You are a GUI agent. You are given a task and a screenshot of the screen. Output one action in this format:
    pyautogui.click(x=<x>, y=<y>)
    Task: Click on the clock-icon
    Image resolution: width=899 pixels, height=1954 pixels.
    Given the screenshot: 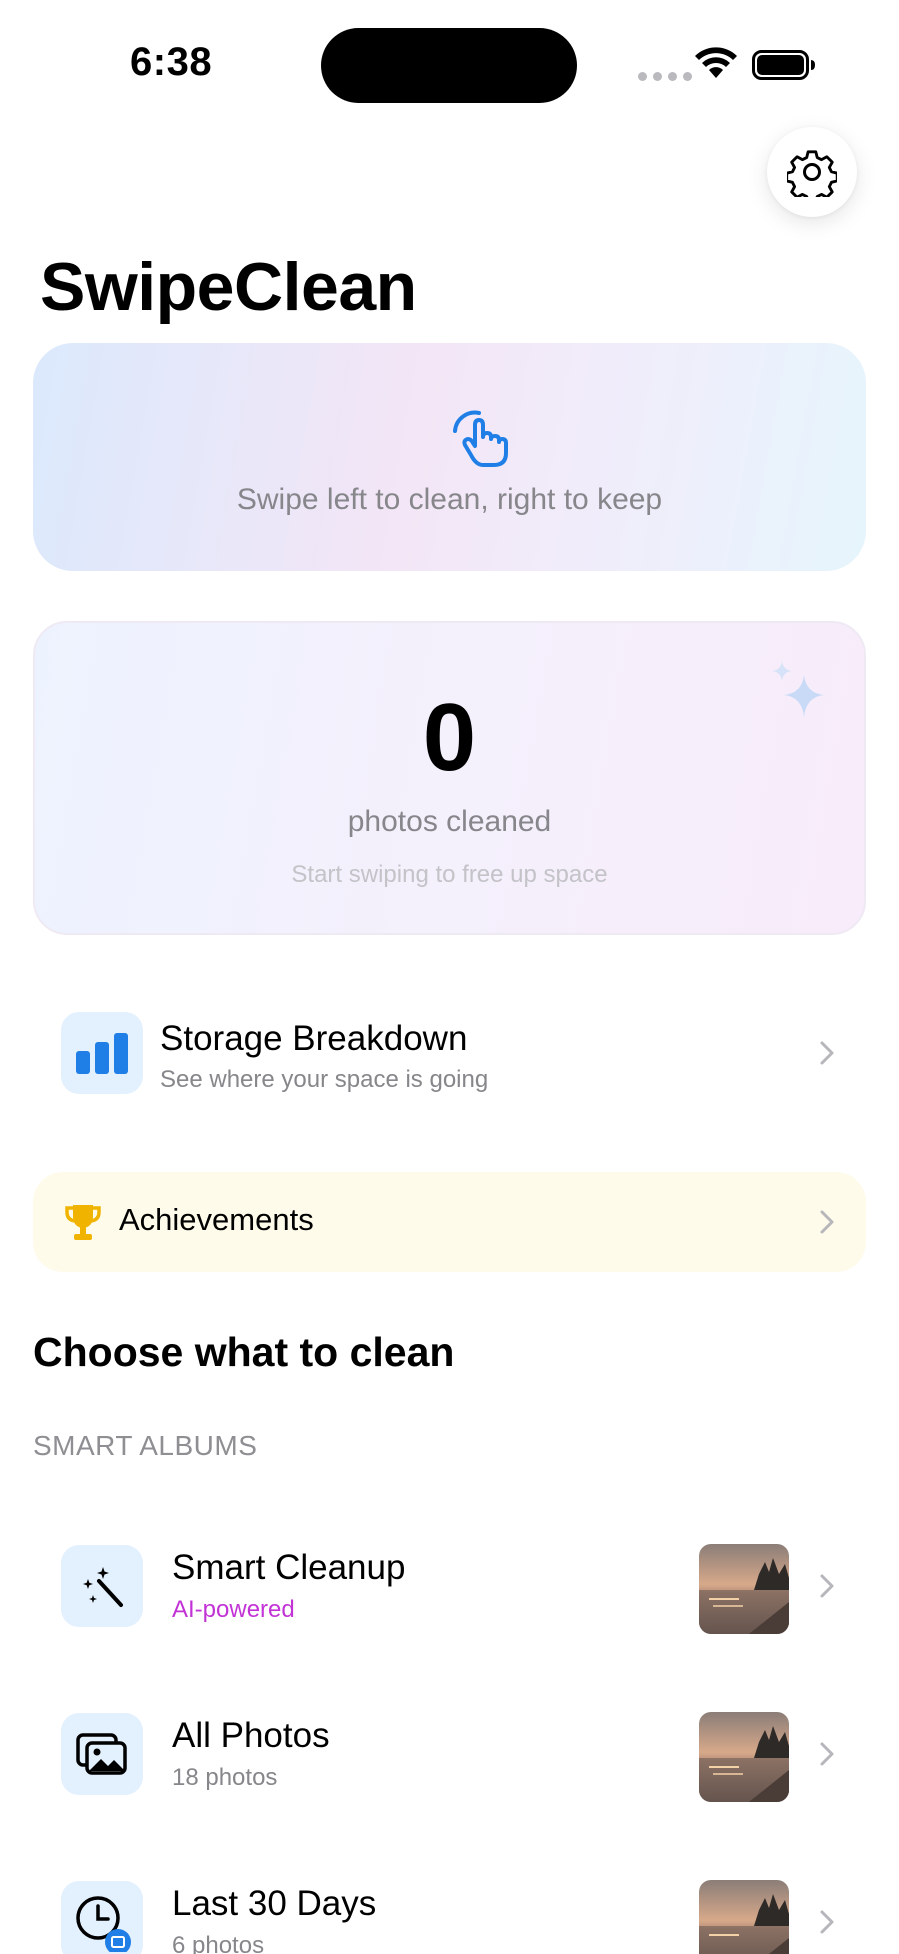 What is the action you would take?
    pyautogui.click(x=103, y=1924)
    